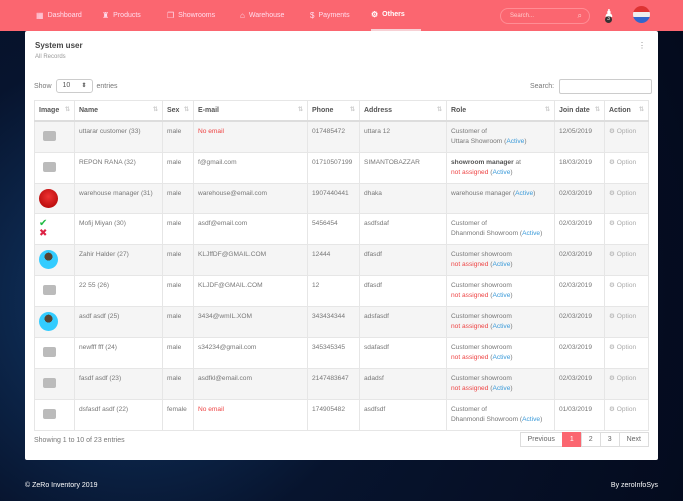 Image resolution: width=683 pixels, height=501 pixels. What do you see at coordinates (481, 347) in the screenshot?
I see `role-text: Customer showroom` at bounding box center [481, 347].